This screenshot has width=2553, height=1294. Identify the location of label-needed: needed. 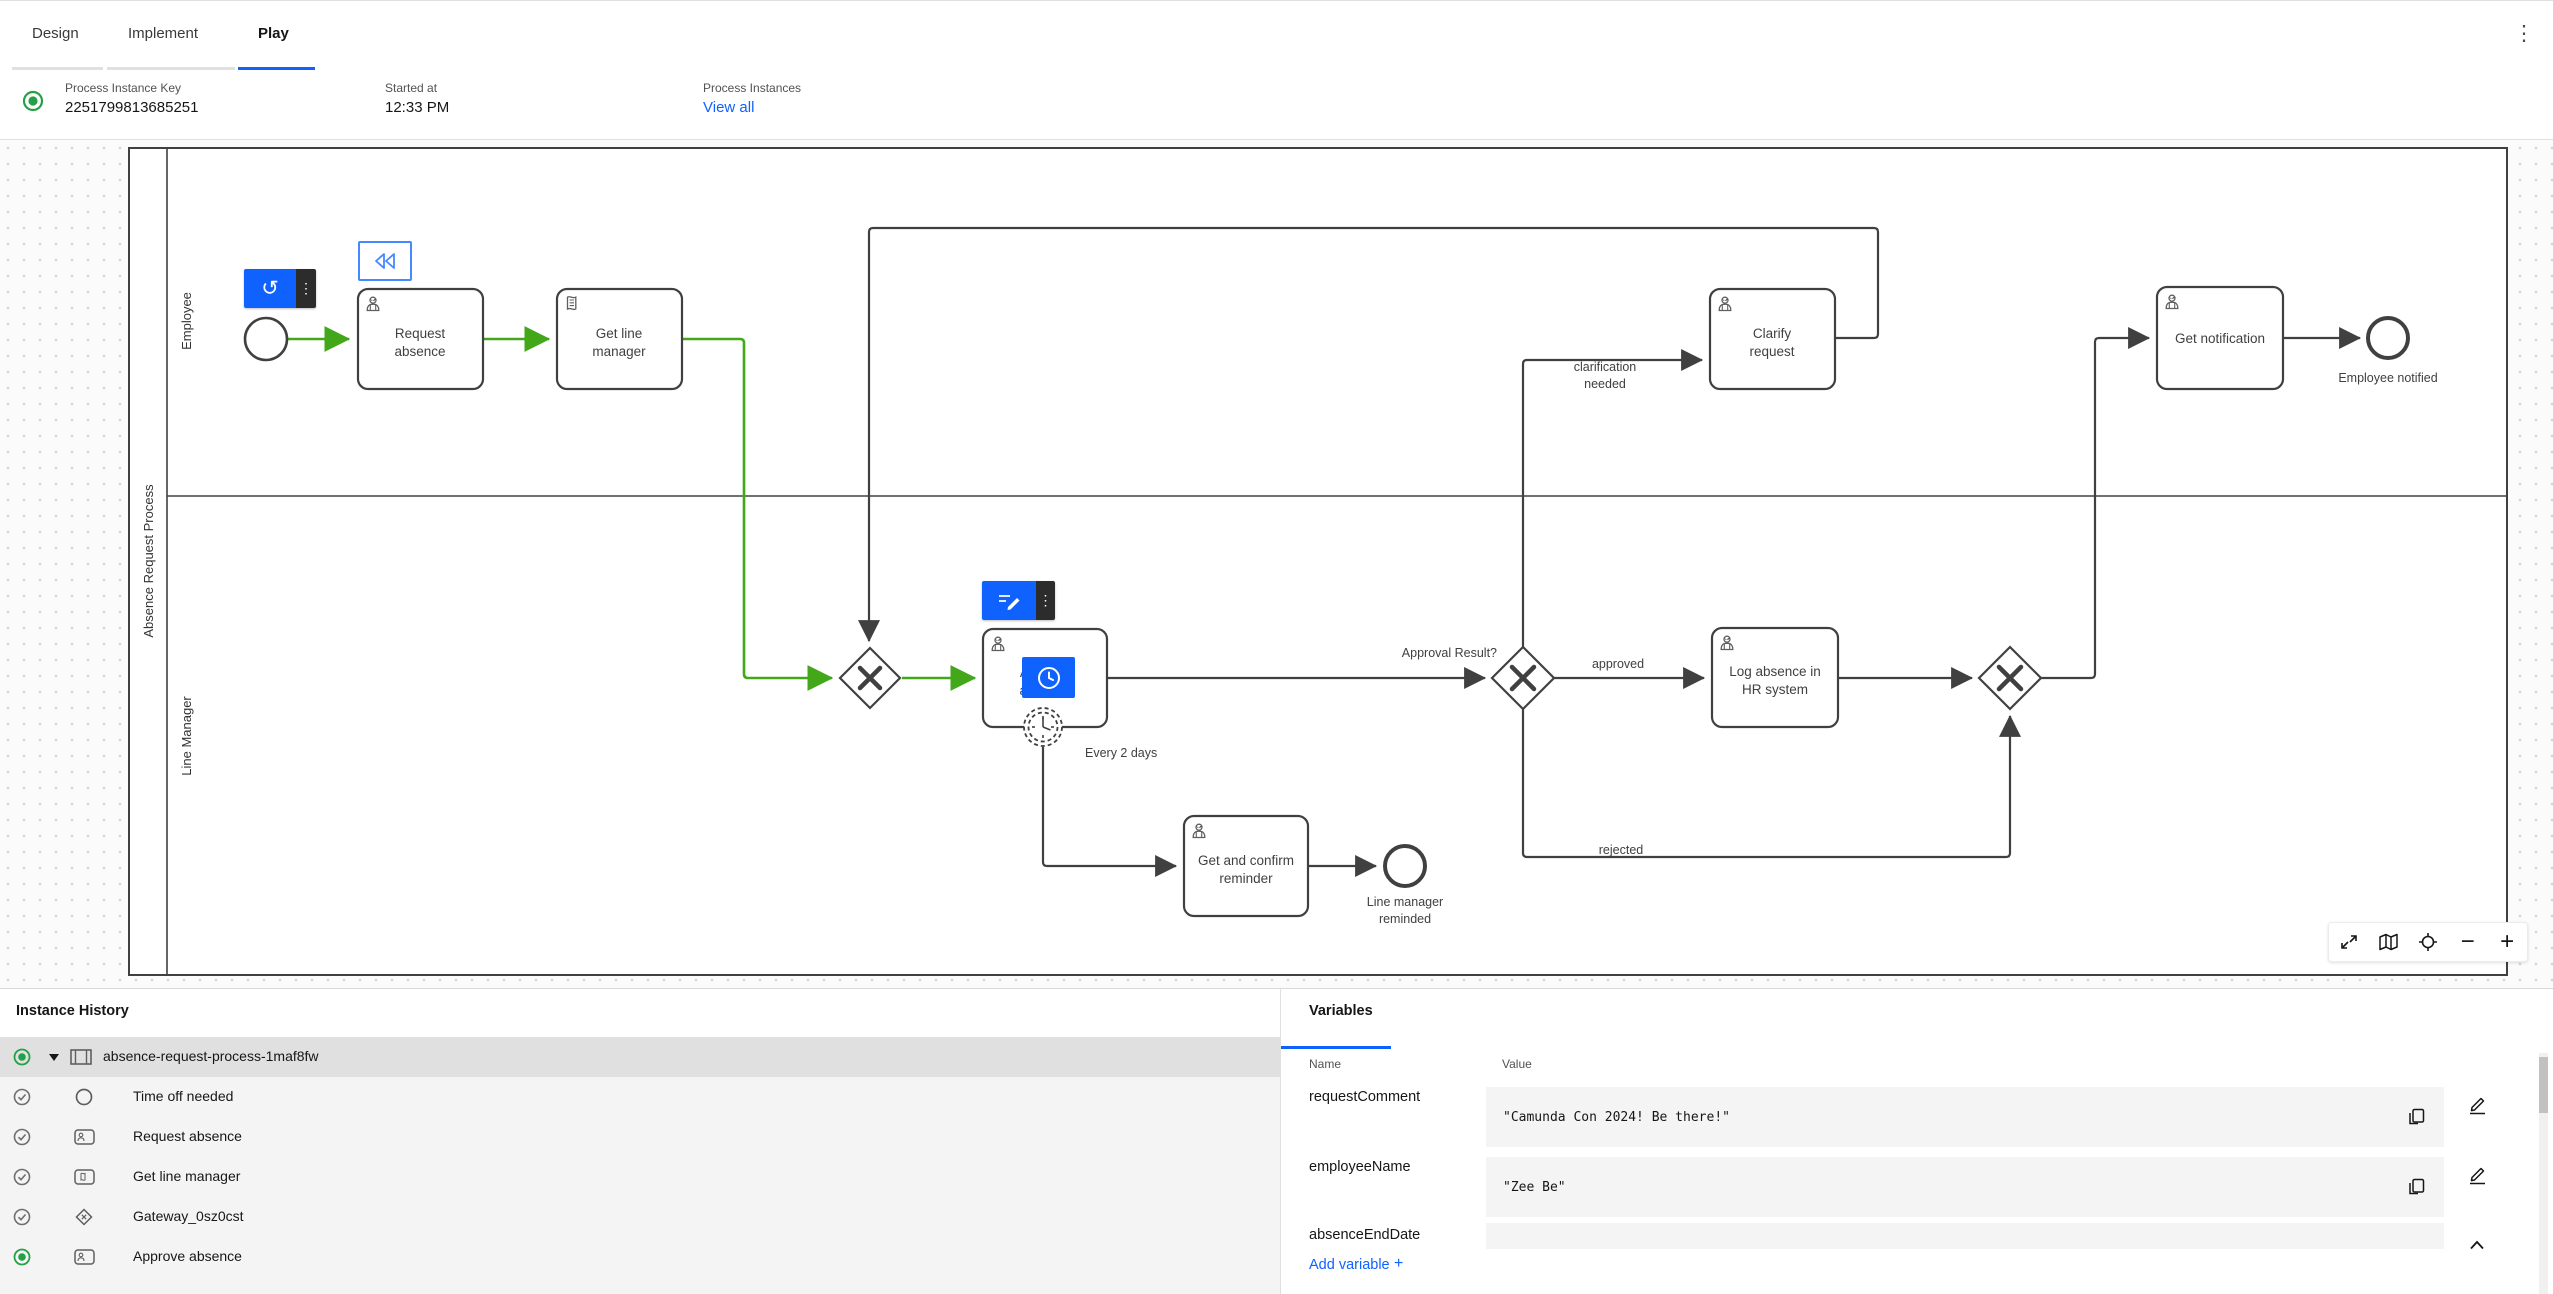
(1605, 384).